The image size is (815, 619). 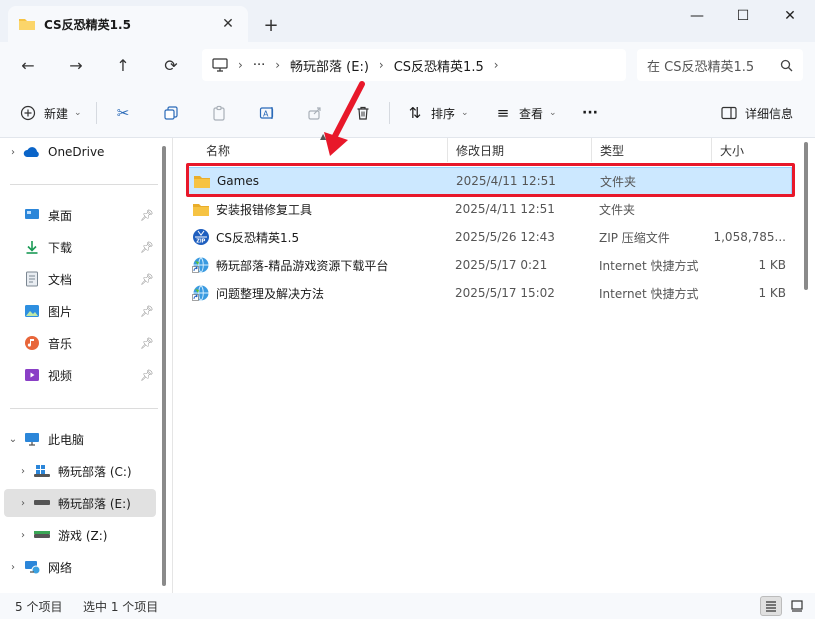 What do you see at coordinates (123, 65) in the screenshot?
I see `up-arrow-icon: ↑` at bounding box center [123, 65].